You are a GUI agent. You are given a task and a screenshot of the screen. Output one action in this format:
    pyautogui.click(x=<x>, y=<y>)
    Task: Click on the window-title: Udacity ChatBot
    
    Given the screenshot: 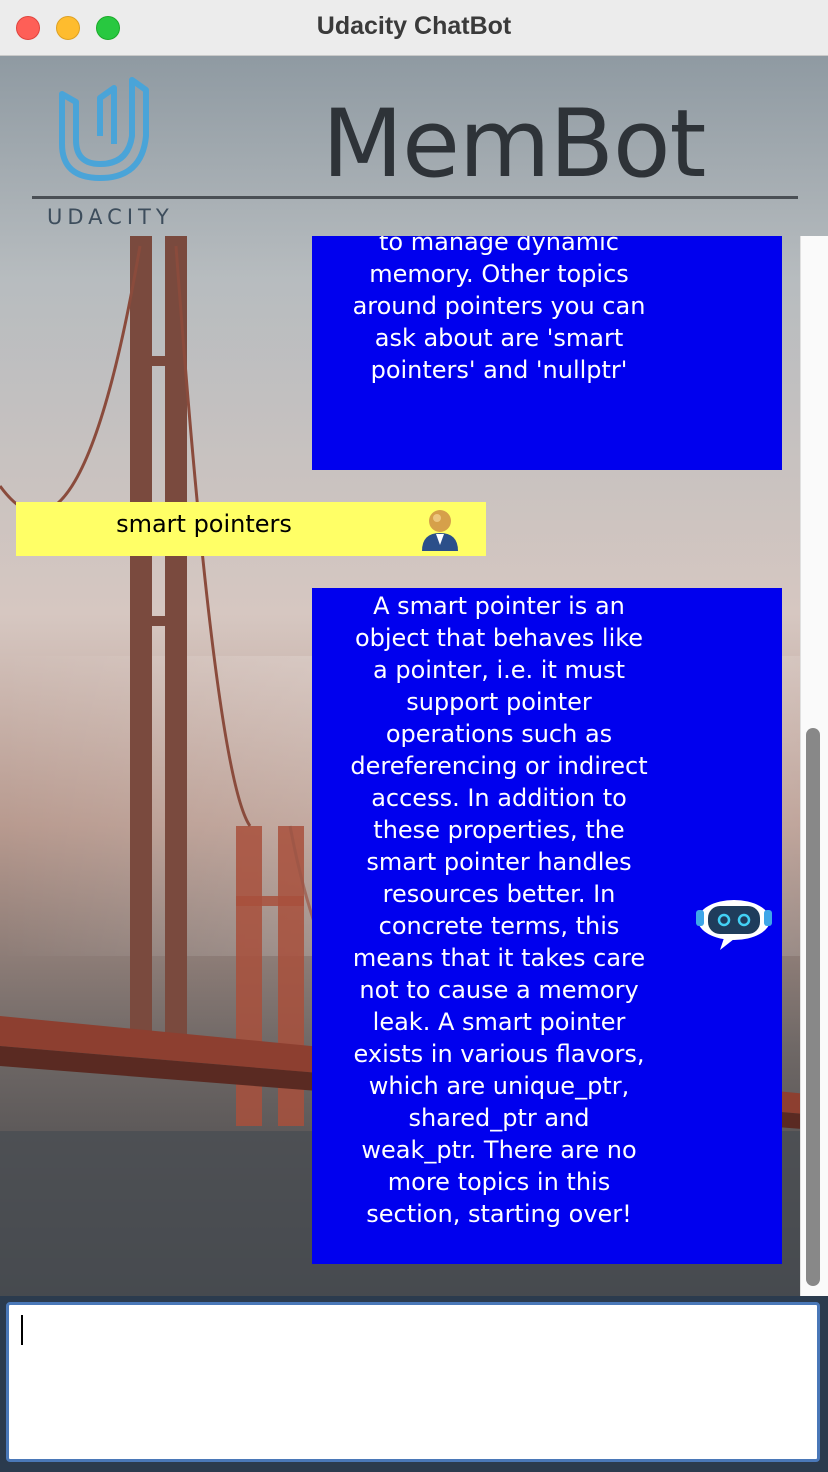 What is the action you would take?
    pyautogui.click(x=414, y=26)
    